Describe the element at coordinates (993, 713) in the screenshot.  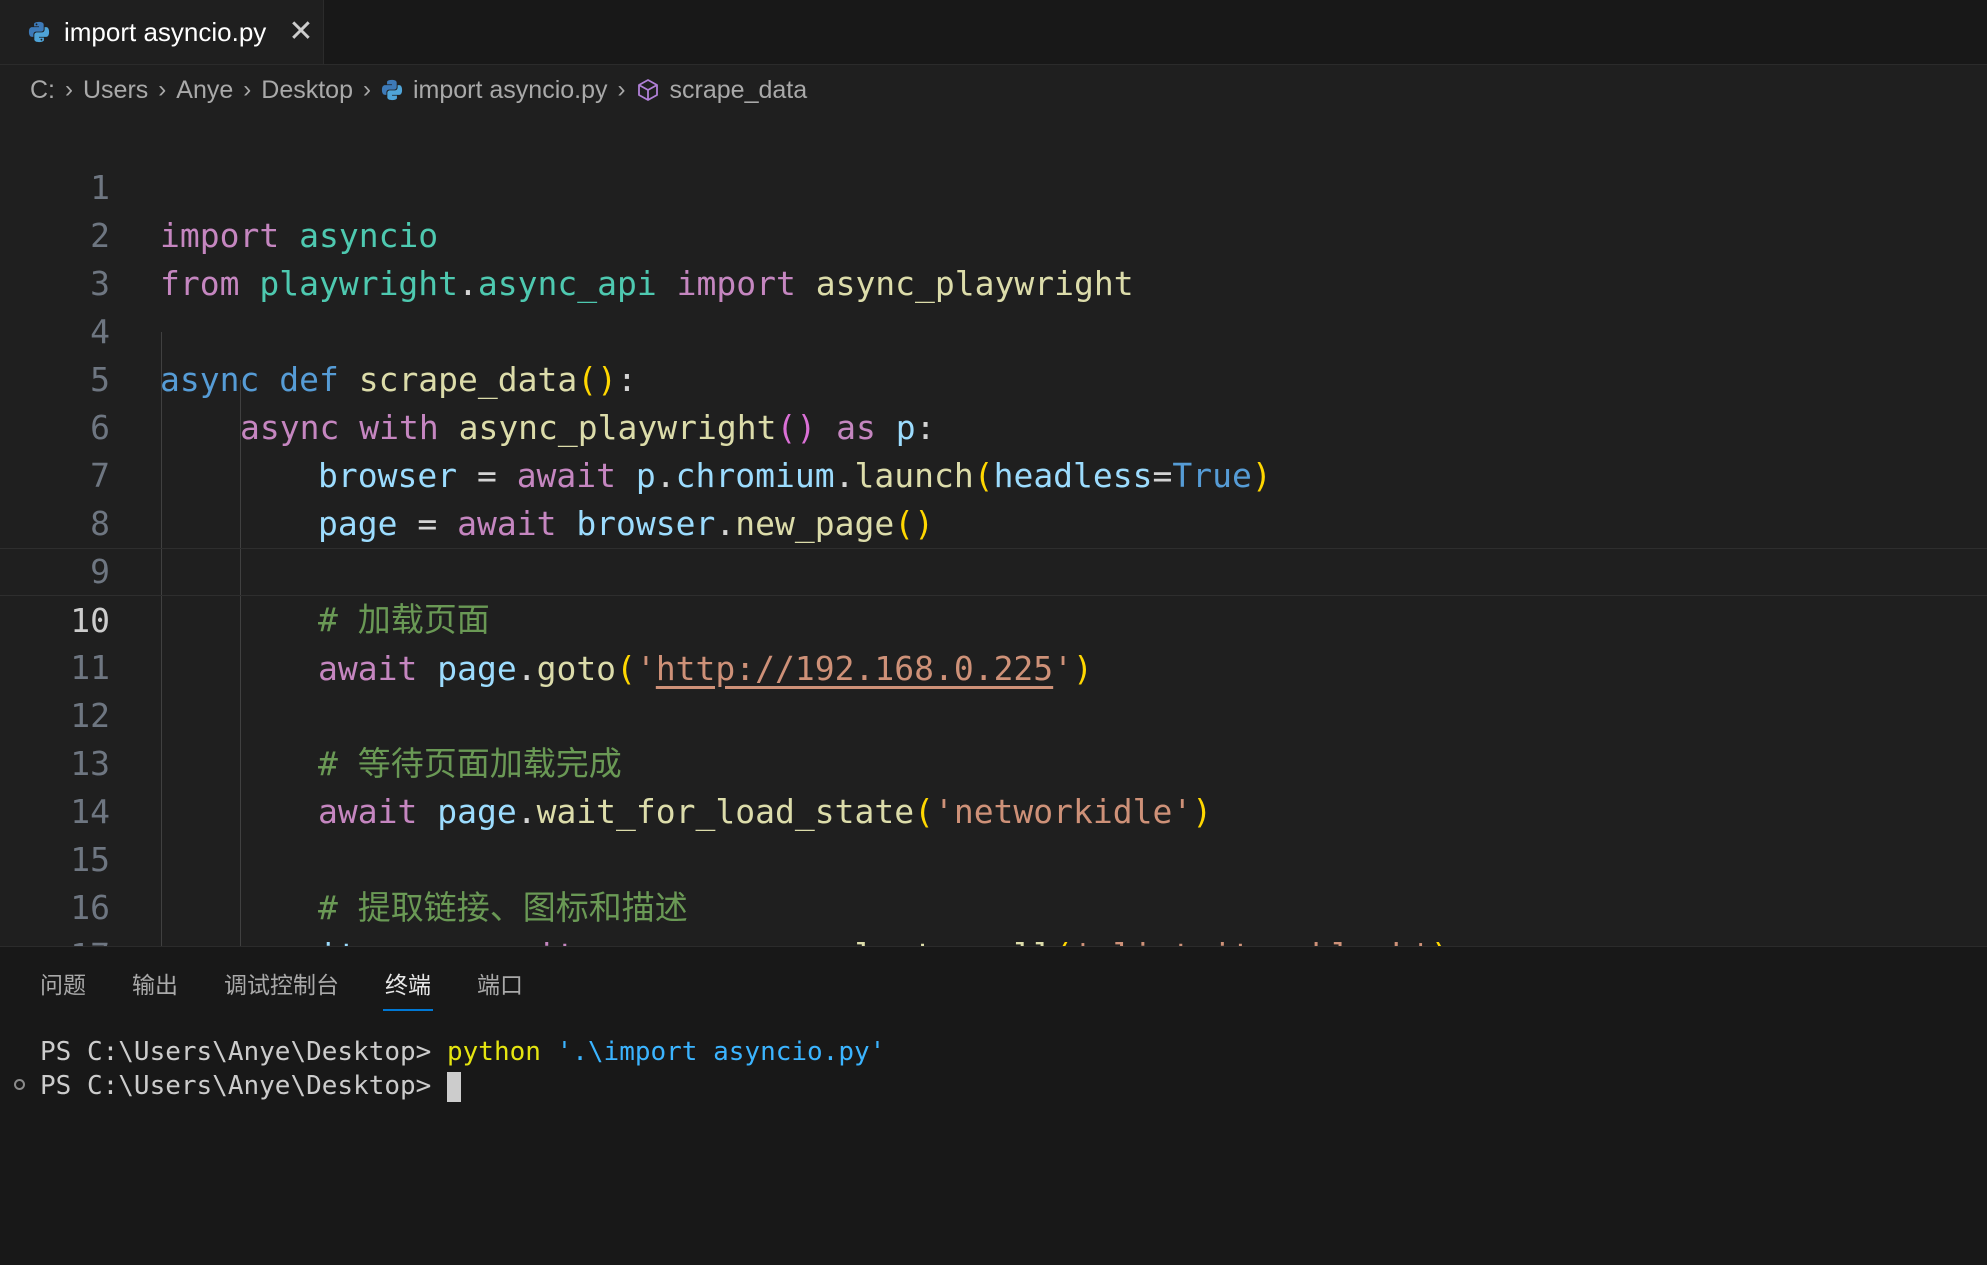
I see `code-line: 12 # 等待页面加载完成` at that location.